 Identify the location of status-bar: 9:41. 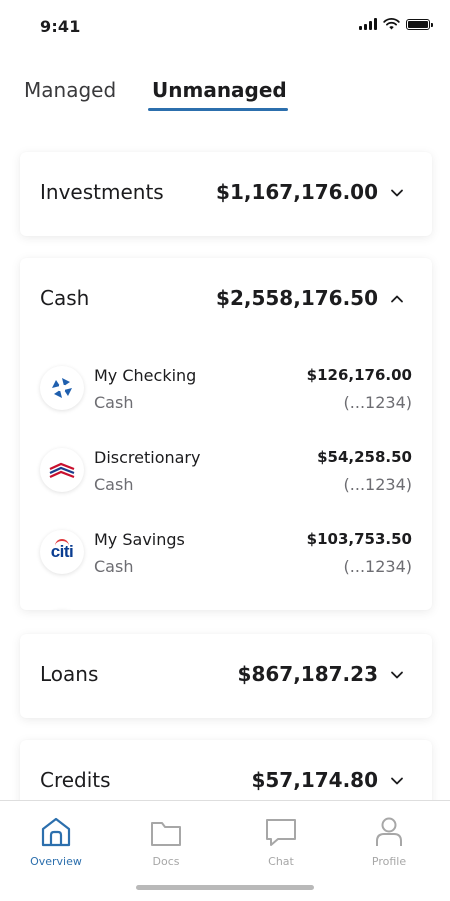
(225, 28).